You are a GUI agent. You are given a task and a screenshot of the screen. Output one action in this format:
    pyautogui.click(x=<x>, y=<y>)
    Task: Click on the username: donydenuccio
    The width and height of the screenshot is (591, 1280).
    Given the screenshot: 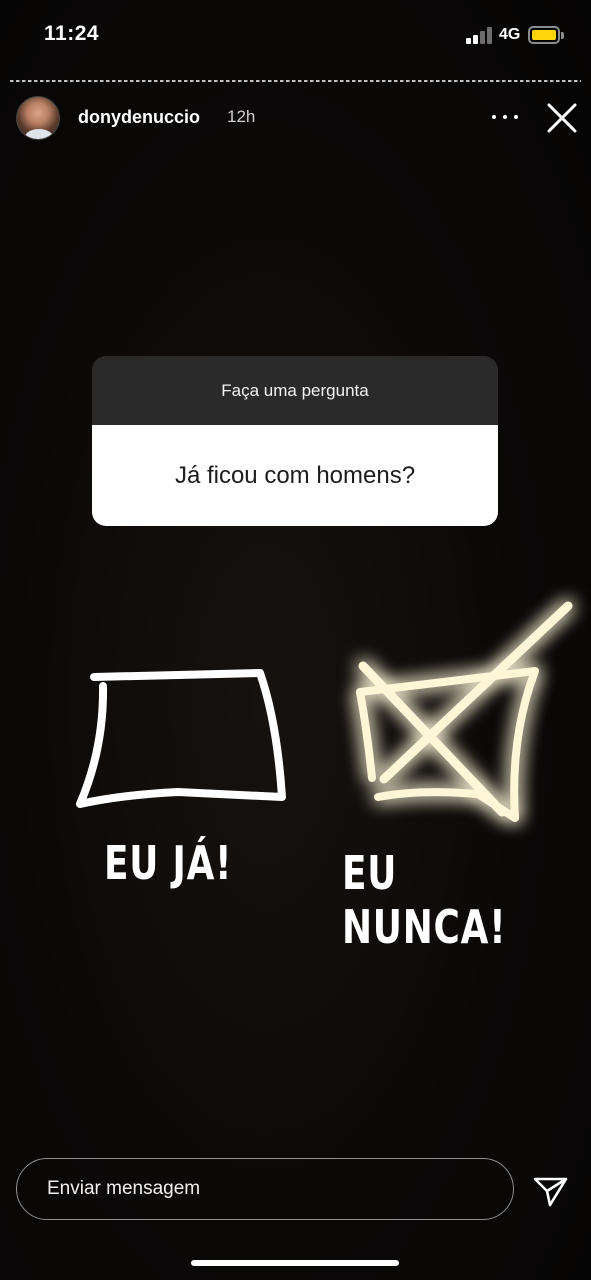 What is the action you would take?
    pyautogui.click(x=139, y=117)
    